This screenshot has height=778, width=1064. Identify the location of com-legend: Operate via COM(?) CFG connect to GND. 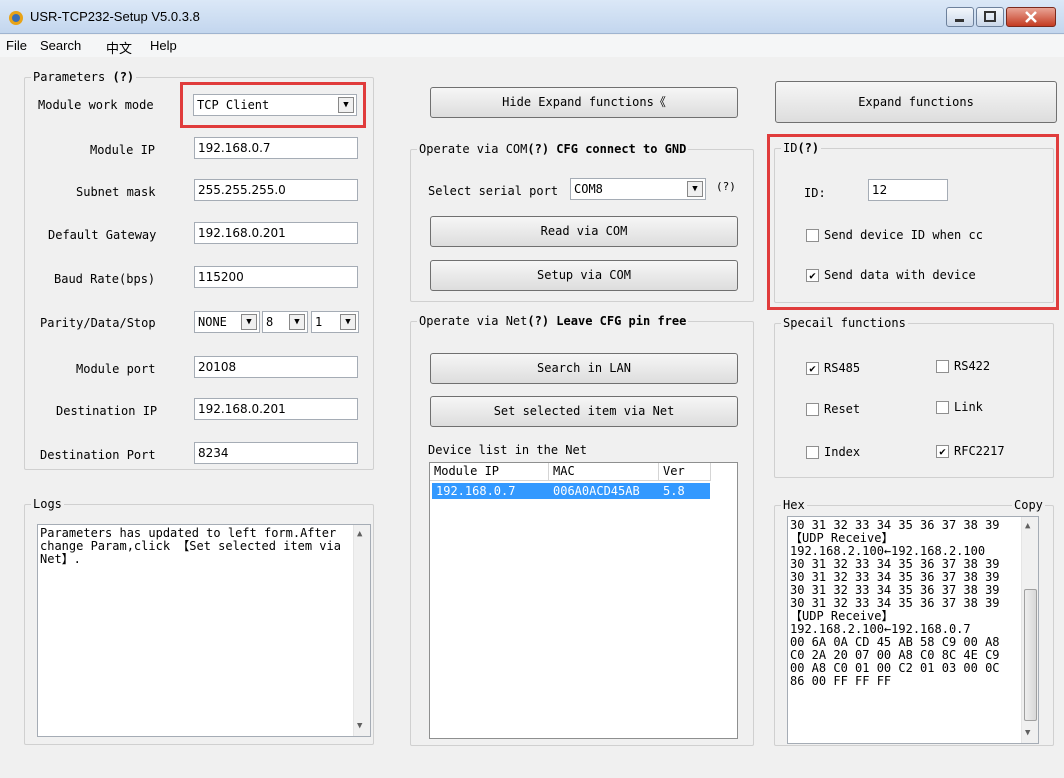
(552, 149).